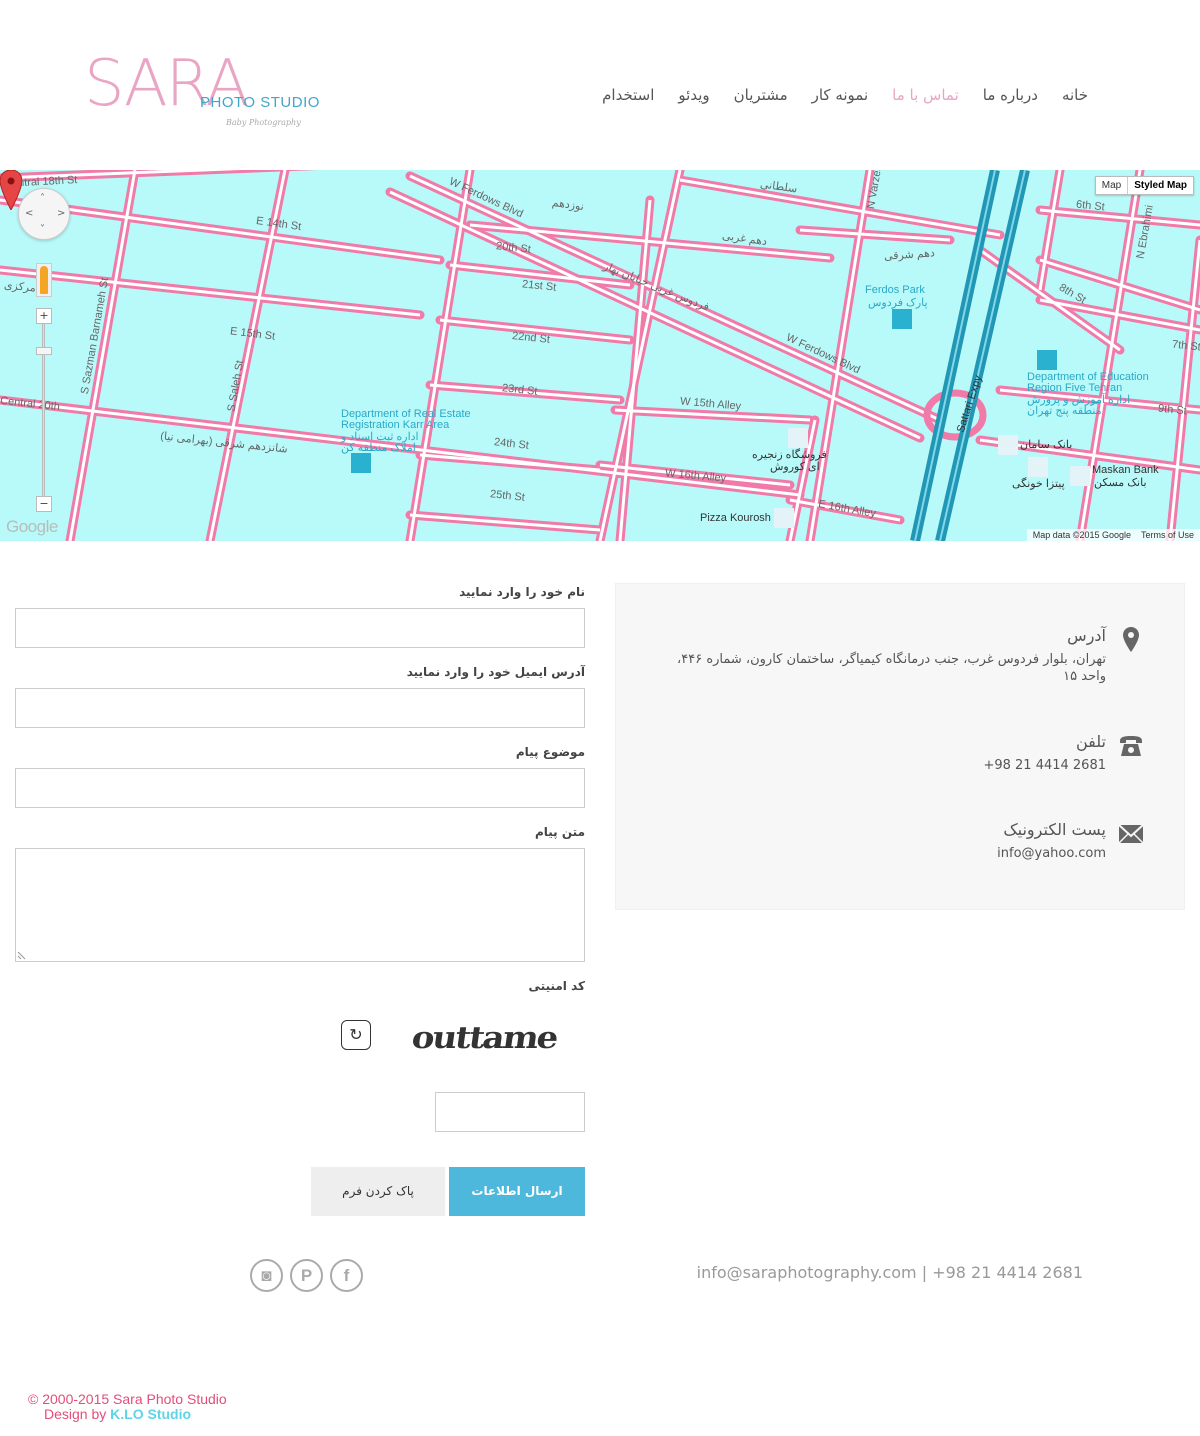 This screenshot has height=1436, width=1200. I want to click on logo-photo-studio-text: PHOTO STUDIO, so click(260, 102).